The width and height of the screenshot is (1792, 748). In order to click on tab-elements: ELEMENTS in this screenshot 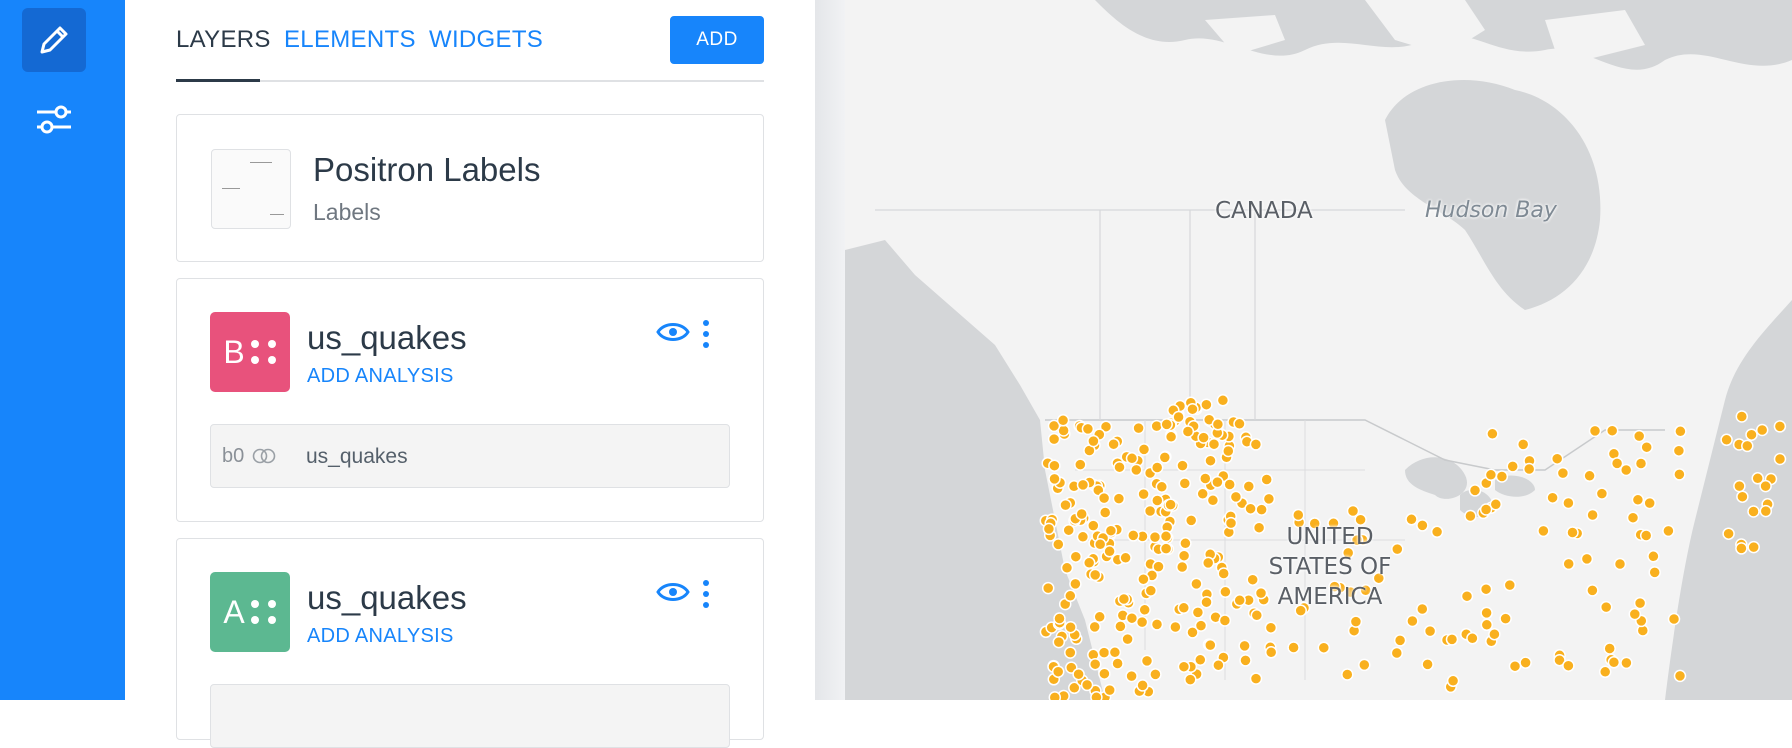, I will do `click(350, 40)`.